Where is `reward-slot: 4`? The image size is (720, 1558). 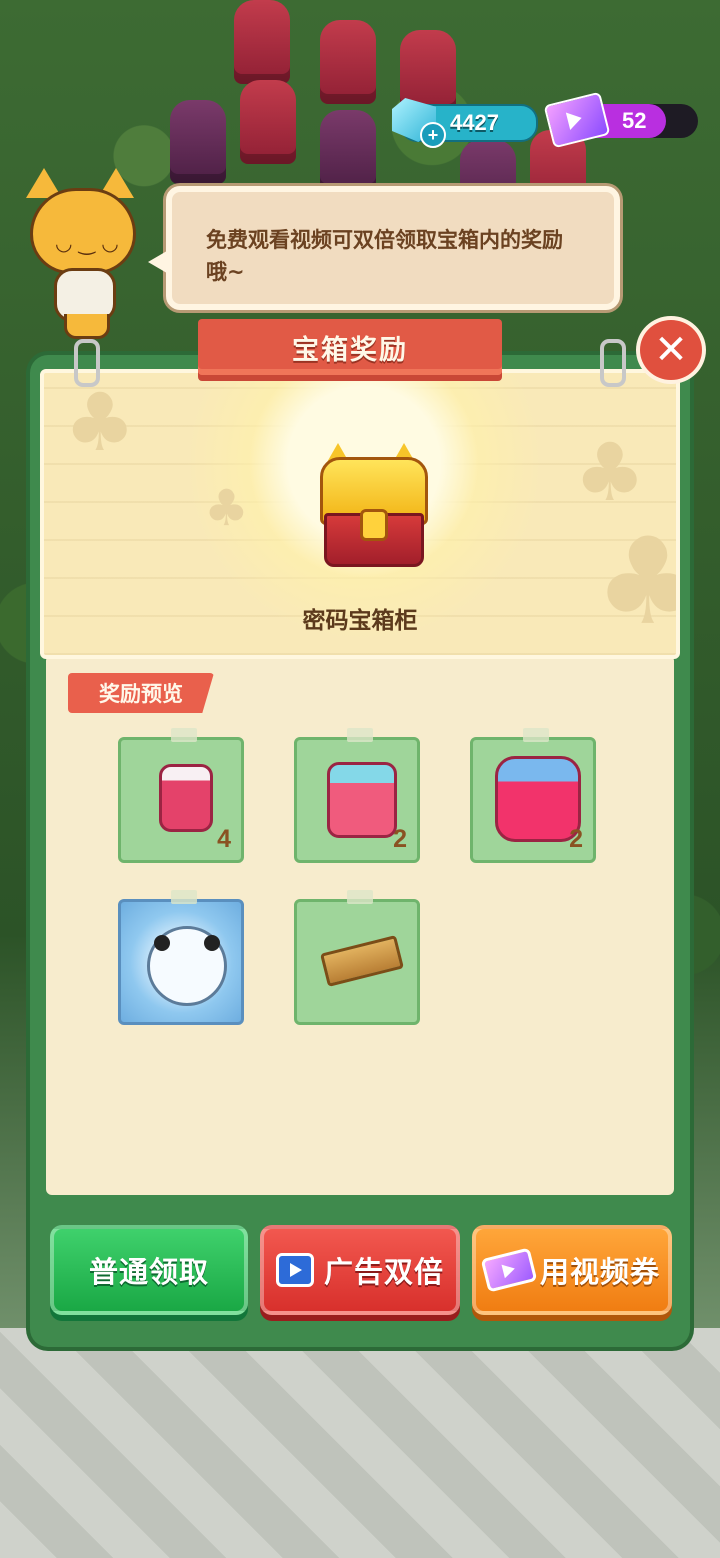
reward-slot: 4 is located at coordinates (181, 795).